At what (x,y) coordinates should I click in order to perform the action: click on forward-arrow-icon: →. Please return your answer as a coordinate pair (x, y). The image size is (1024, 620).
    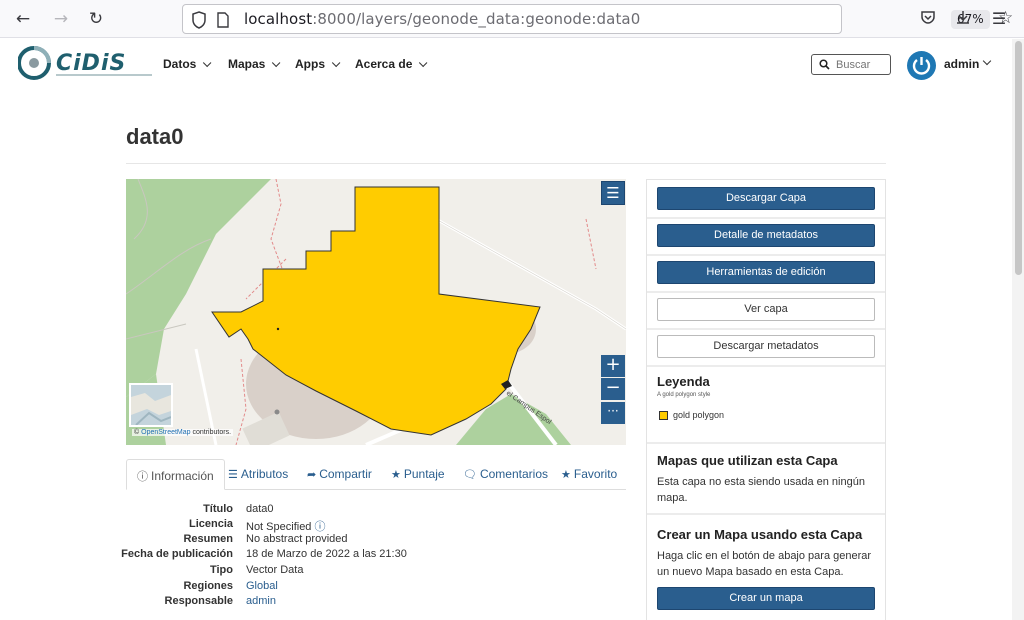
    Looking at the image, I should click on (61, 19).